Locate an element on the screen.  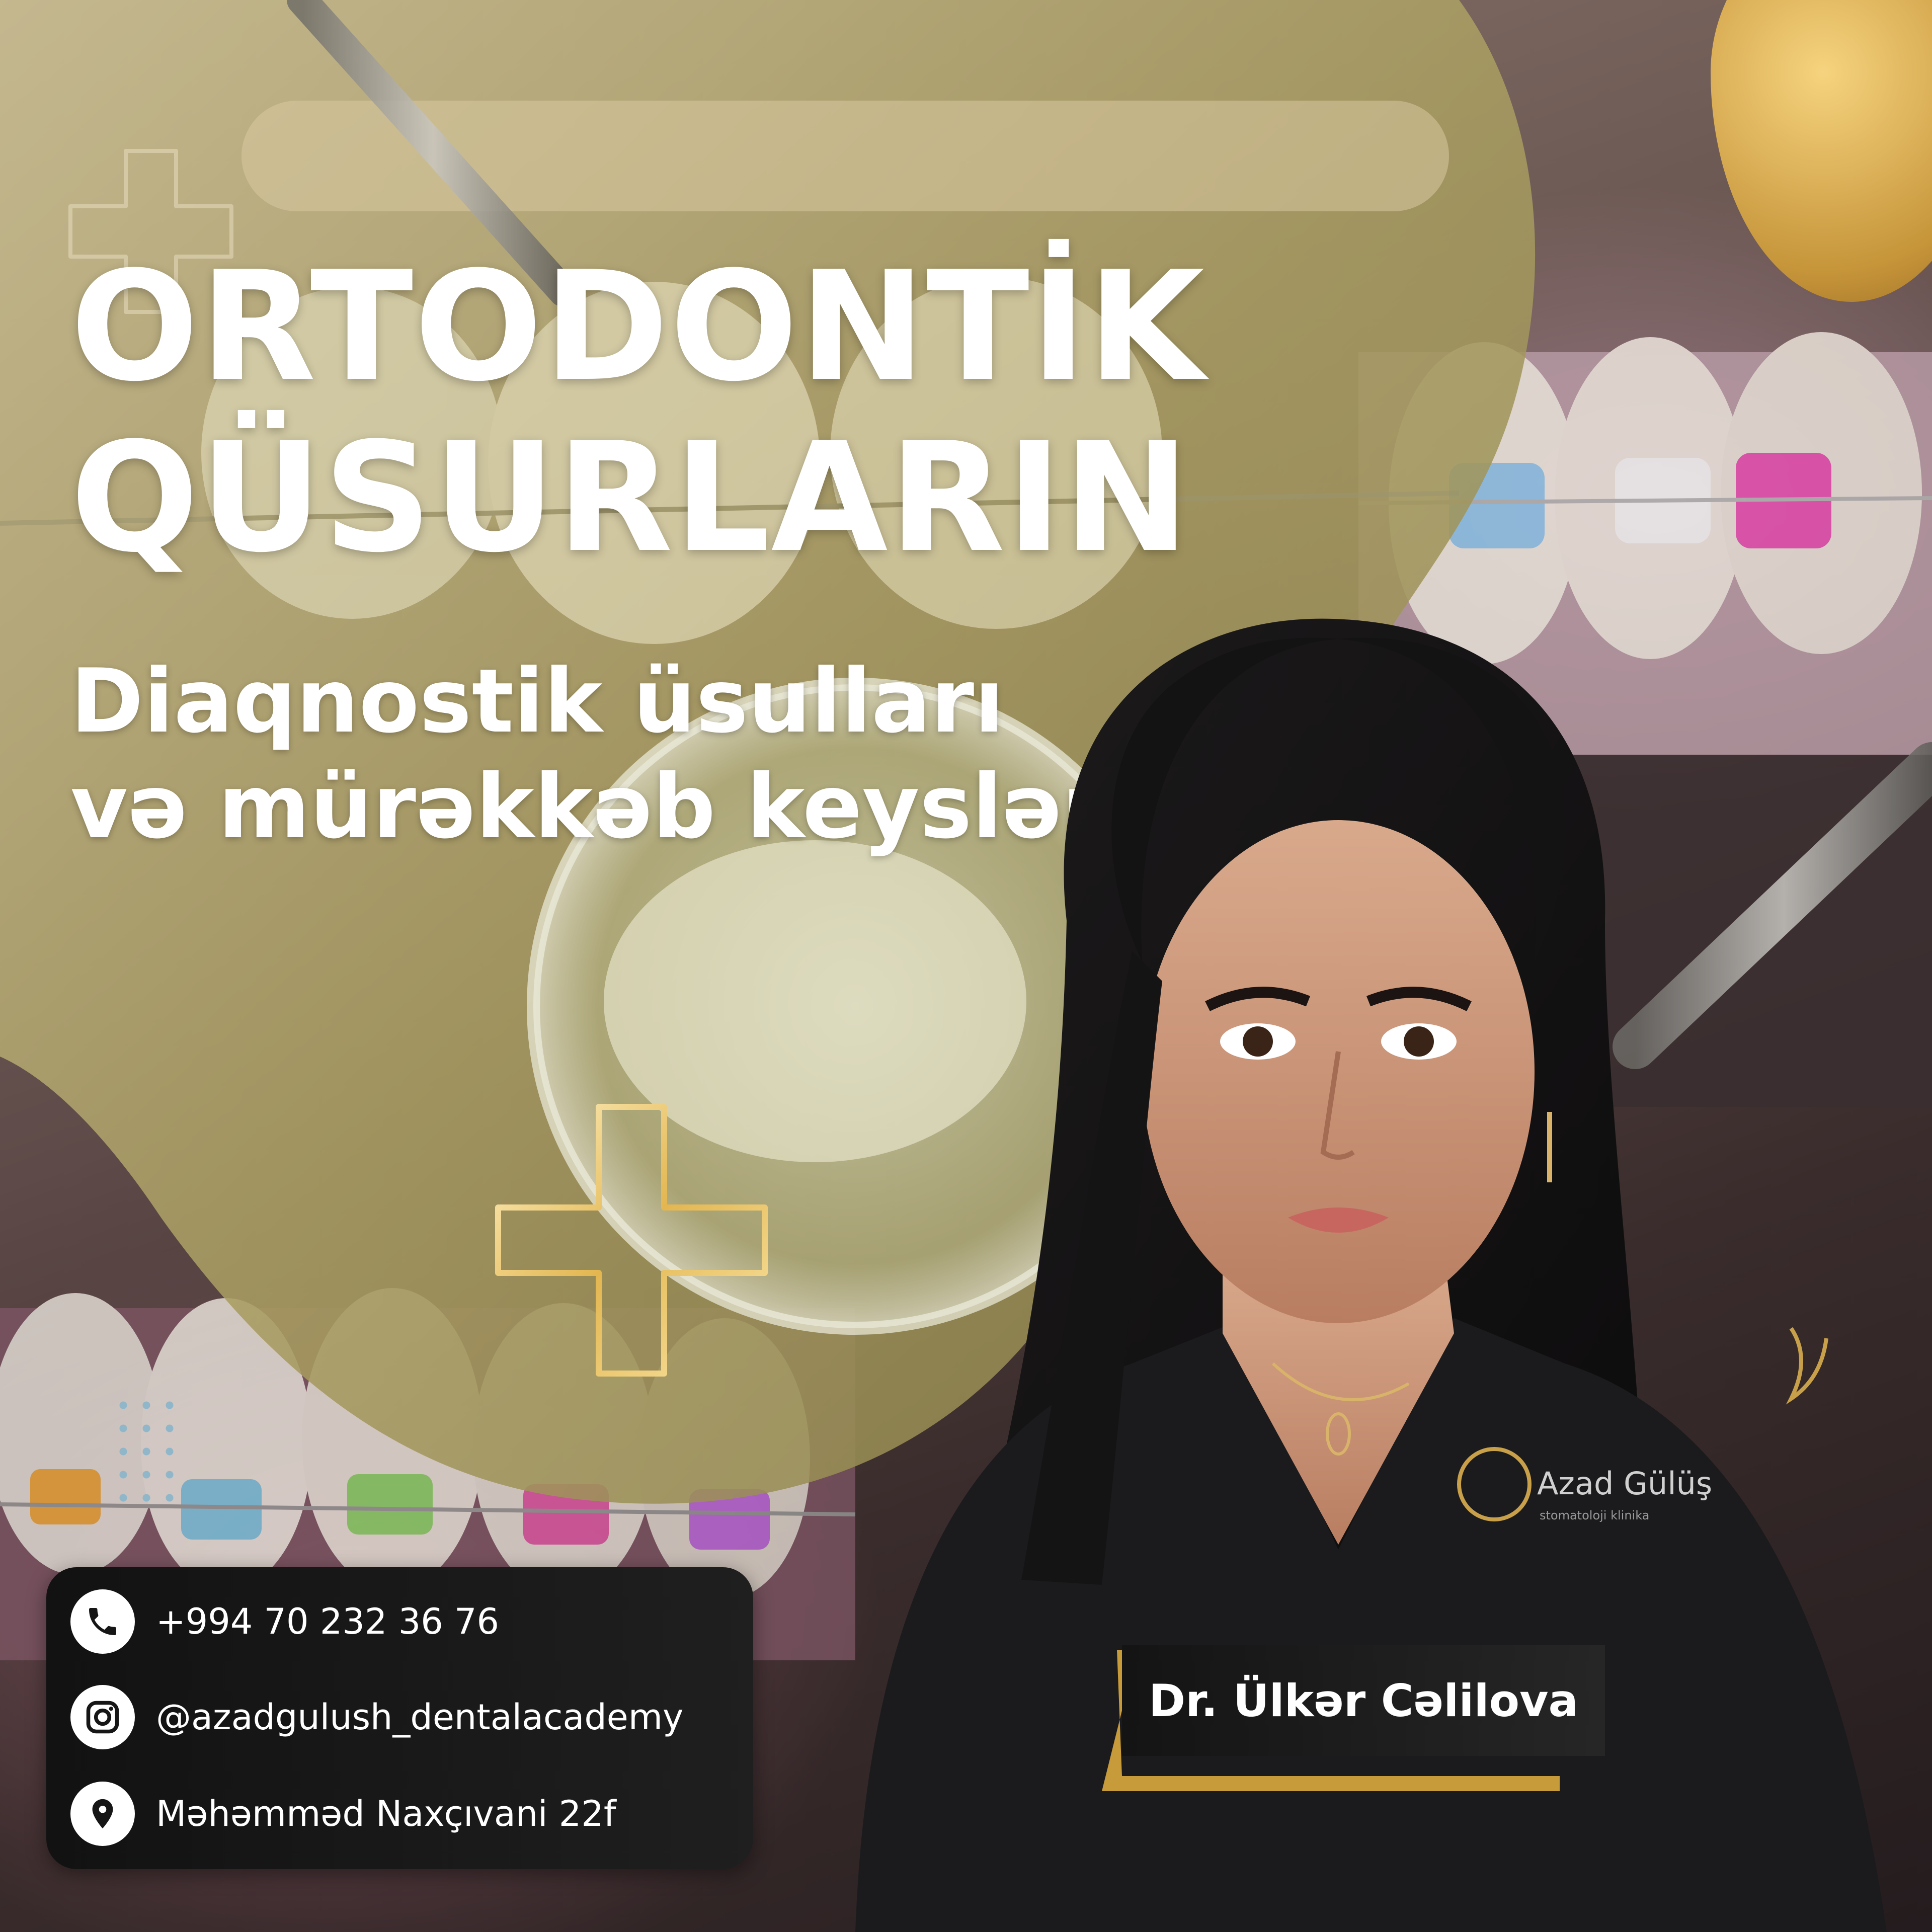
dot-grid-decoration is located at coordinates (147, 1452).